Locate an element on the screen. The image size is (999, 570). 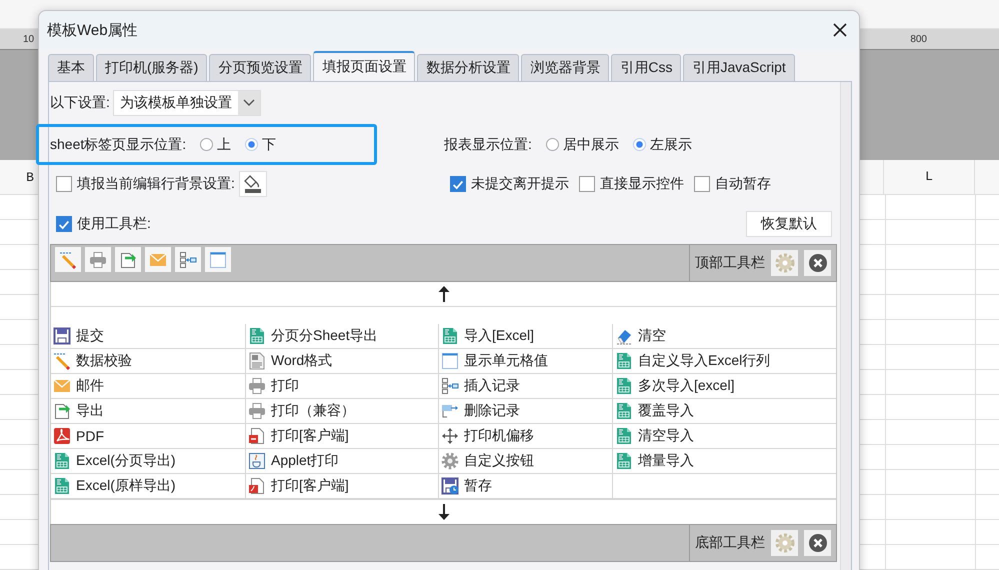
tab: 引用Css is located at coordinates (646, 67).